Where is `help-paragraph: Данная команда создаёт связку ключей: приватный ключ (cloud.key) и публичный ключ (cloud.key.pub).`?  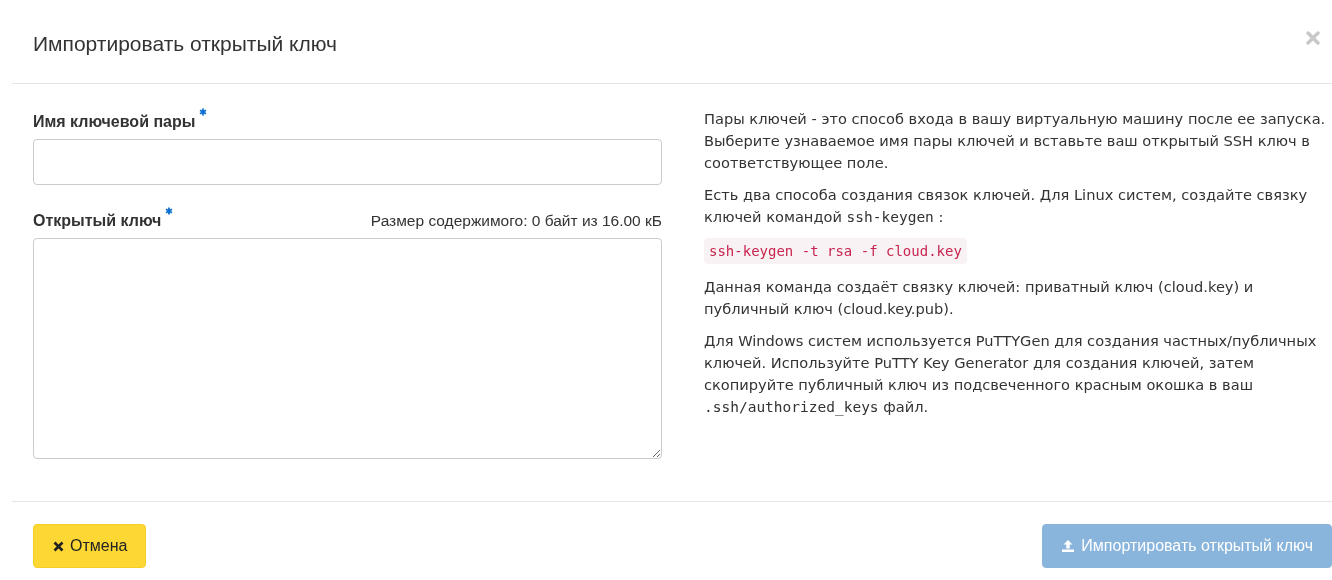 help-paragraph: Данная команда создаёт связку ключей: приватный ключ (cloud.key) и публичный ключ (cloud.key.pub). is located at coordinates (979, 298).